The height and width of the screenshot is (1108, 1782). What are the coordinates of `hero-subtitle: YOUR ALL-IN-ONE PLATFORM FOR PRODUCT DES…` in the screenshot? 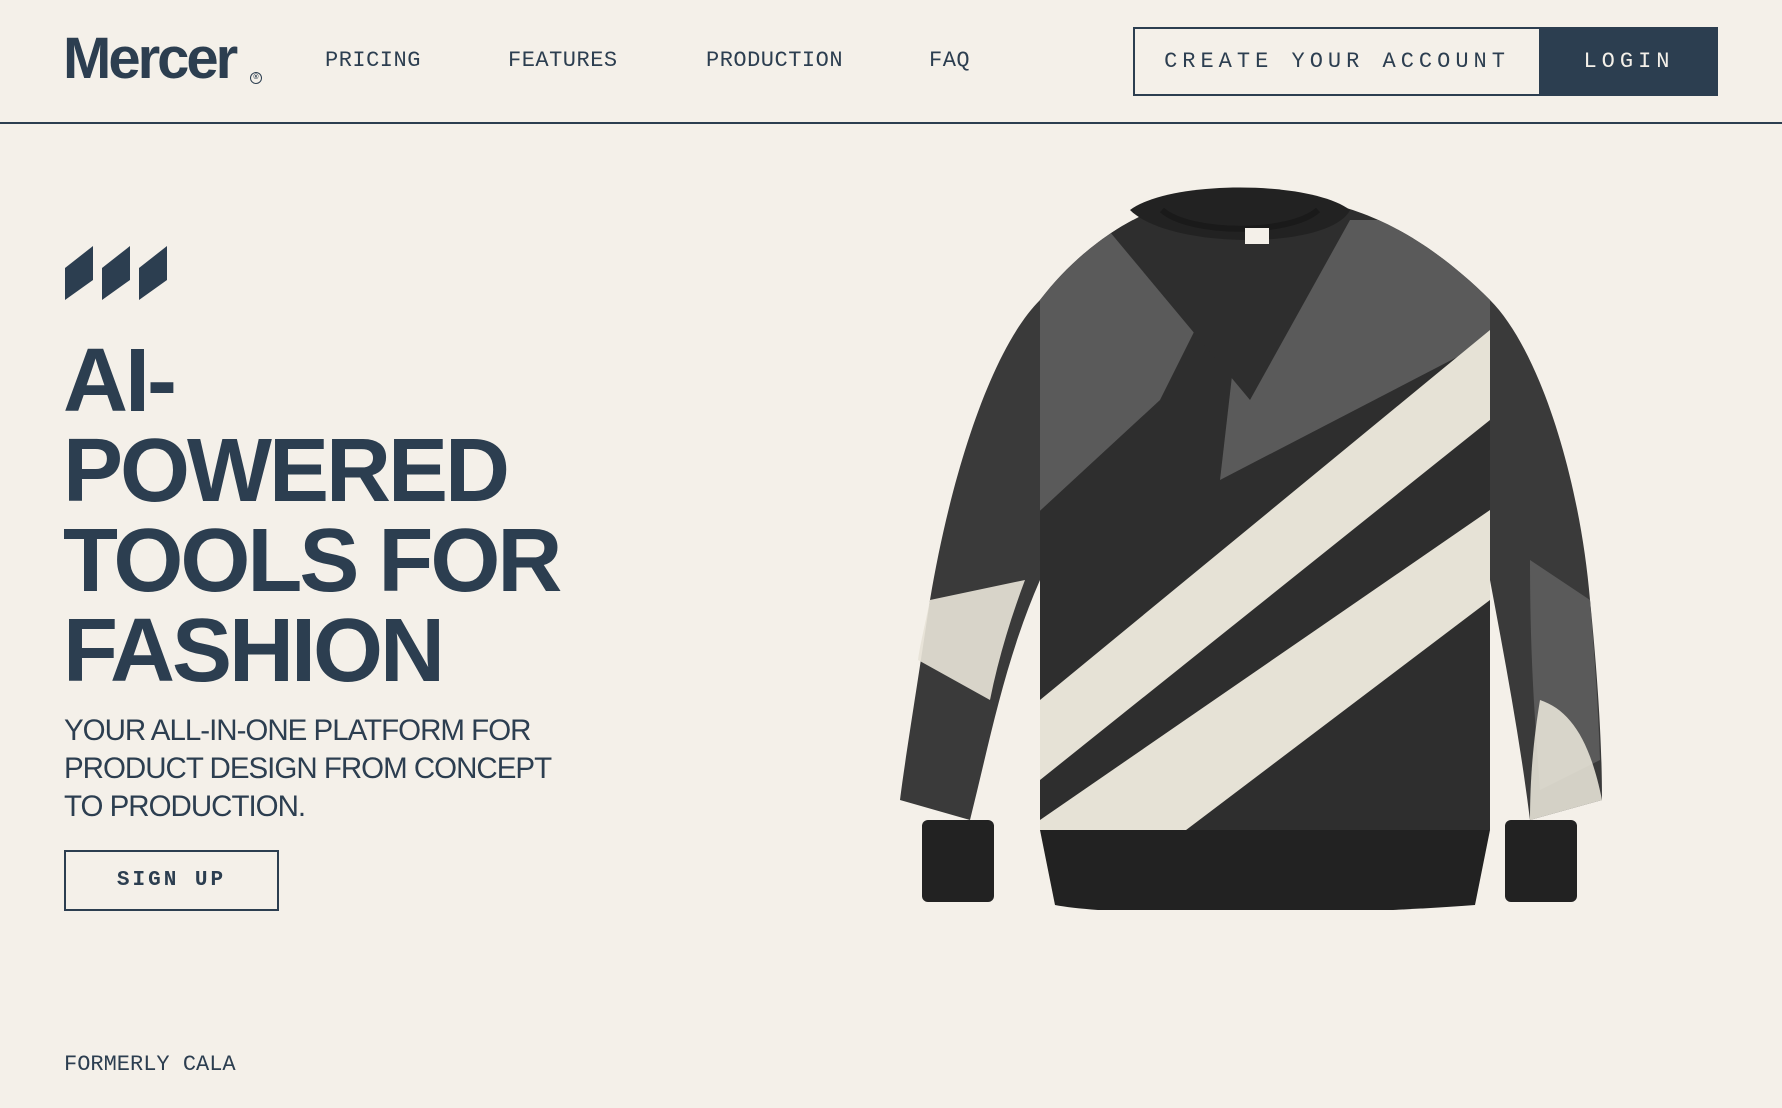 It's located at (324, 769).